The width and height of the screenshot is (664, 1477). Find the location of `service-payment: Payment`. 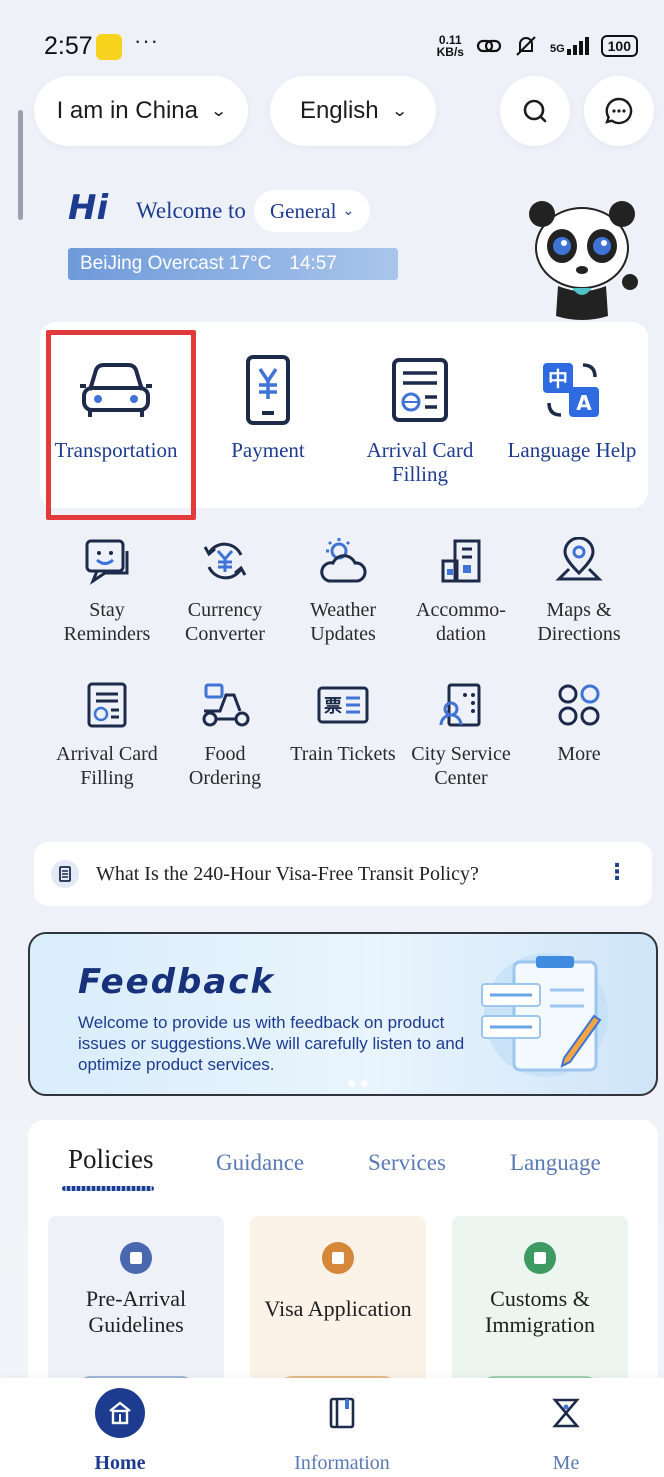

service-payment: Payment is located at coordinates (268, 415).